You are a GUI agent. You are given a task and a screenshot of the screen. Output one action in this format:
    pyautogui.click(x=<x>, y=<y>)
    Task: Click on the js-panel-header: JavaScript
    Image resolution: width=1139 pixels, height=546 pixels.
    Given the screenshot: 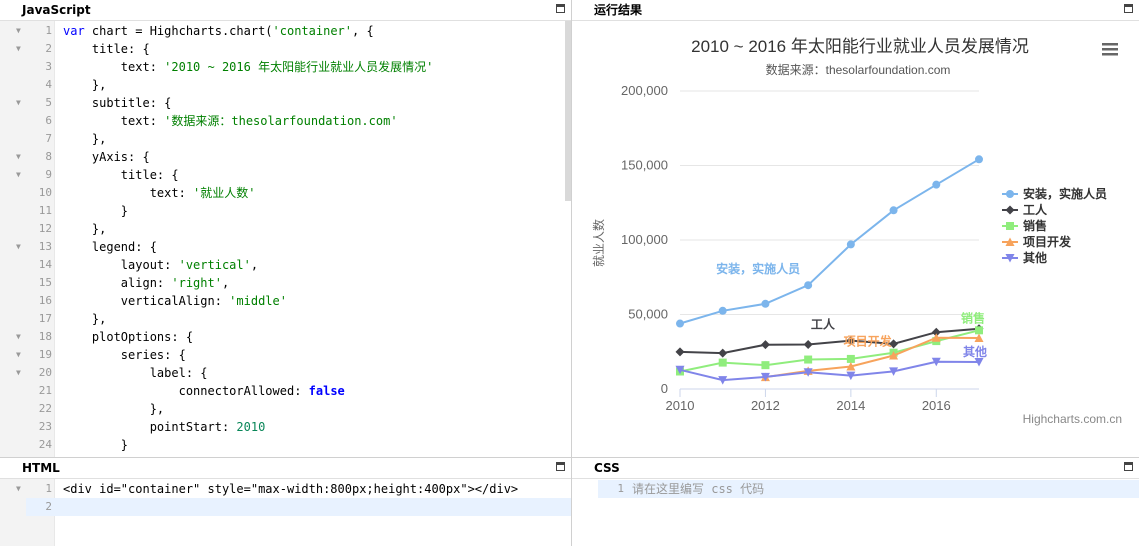 What is the action you would take?
    pyautogui.click(x=285, y=10)
    